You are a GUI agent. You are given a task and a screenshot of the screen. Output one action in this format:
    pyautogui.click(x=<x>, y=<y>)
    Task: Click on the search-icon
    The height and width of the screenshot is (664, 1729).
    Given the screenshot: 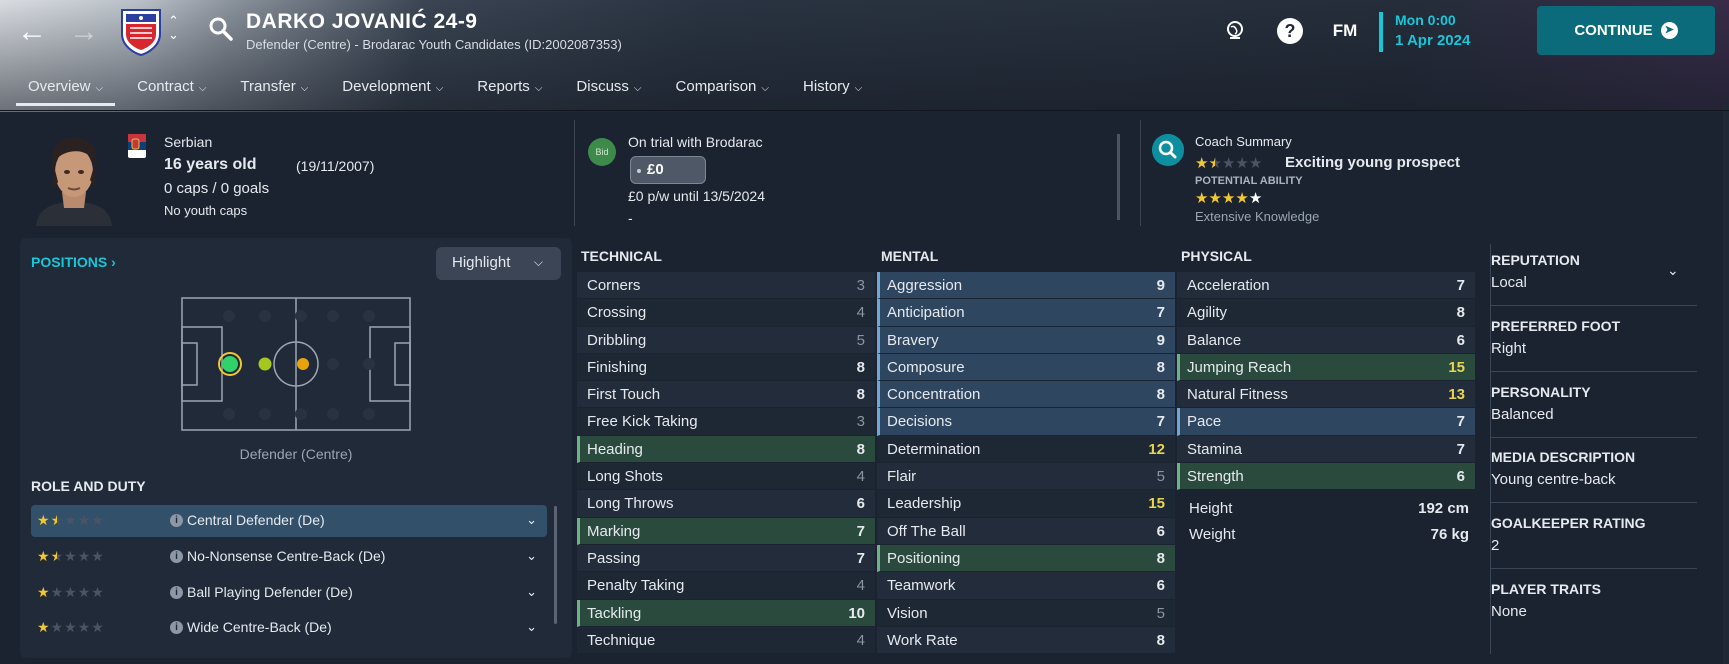 What is the action you would take?
    pyautogui.click(x=221, y=29)
    